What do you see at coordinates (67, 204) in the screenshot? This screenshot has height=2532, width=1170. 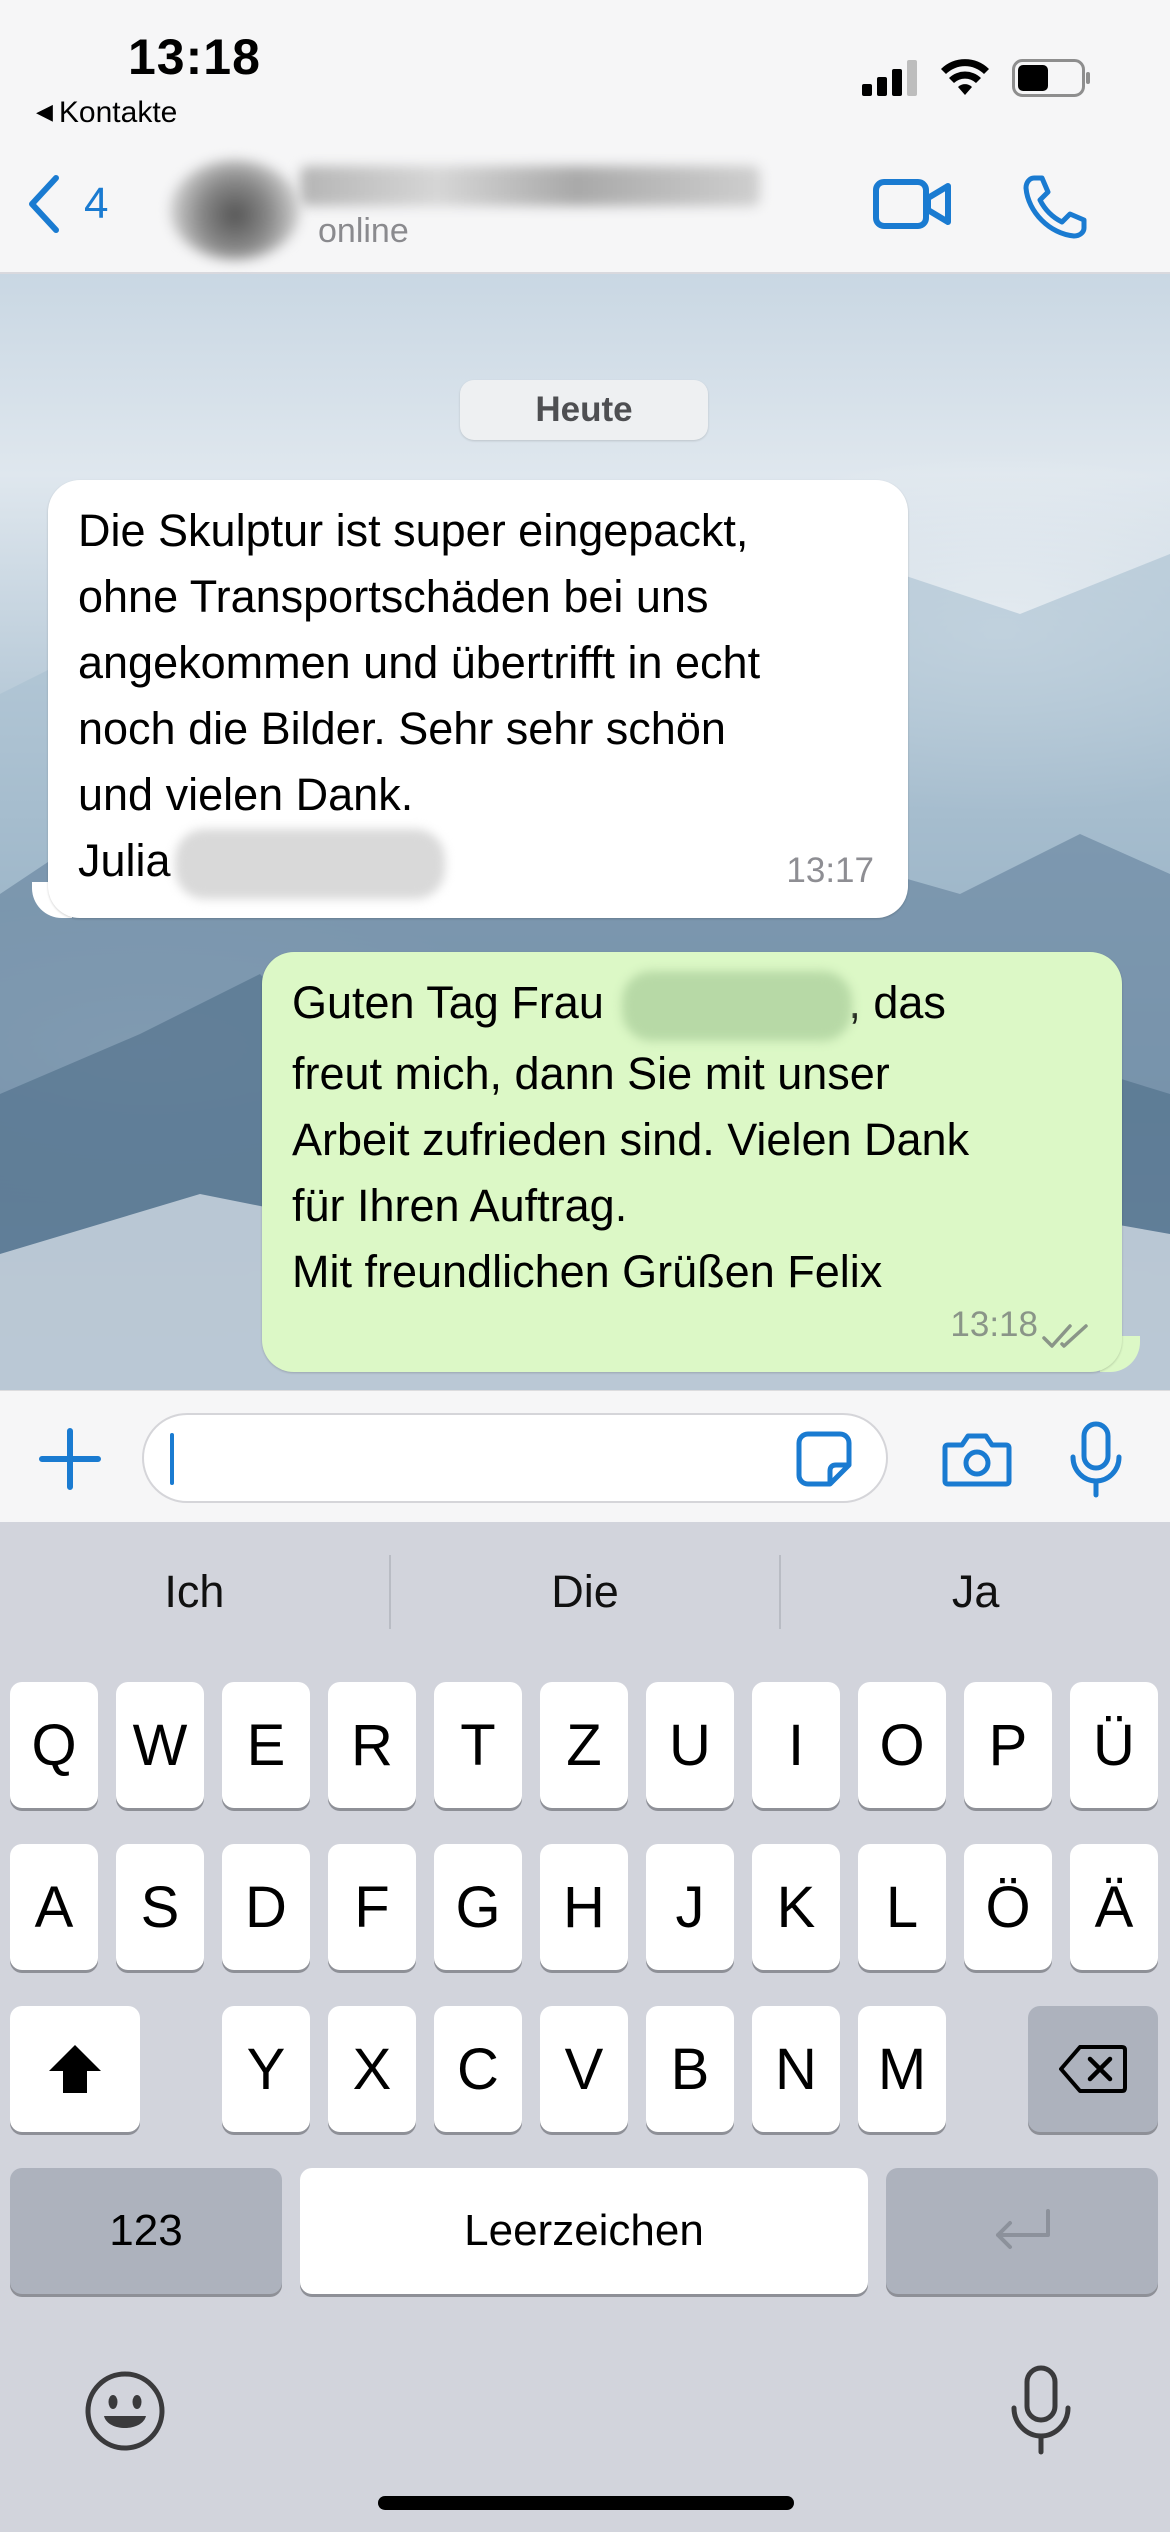 I see `back-button: 4` at bounding box center [67, 204].